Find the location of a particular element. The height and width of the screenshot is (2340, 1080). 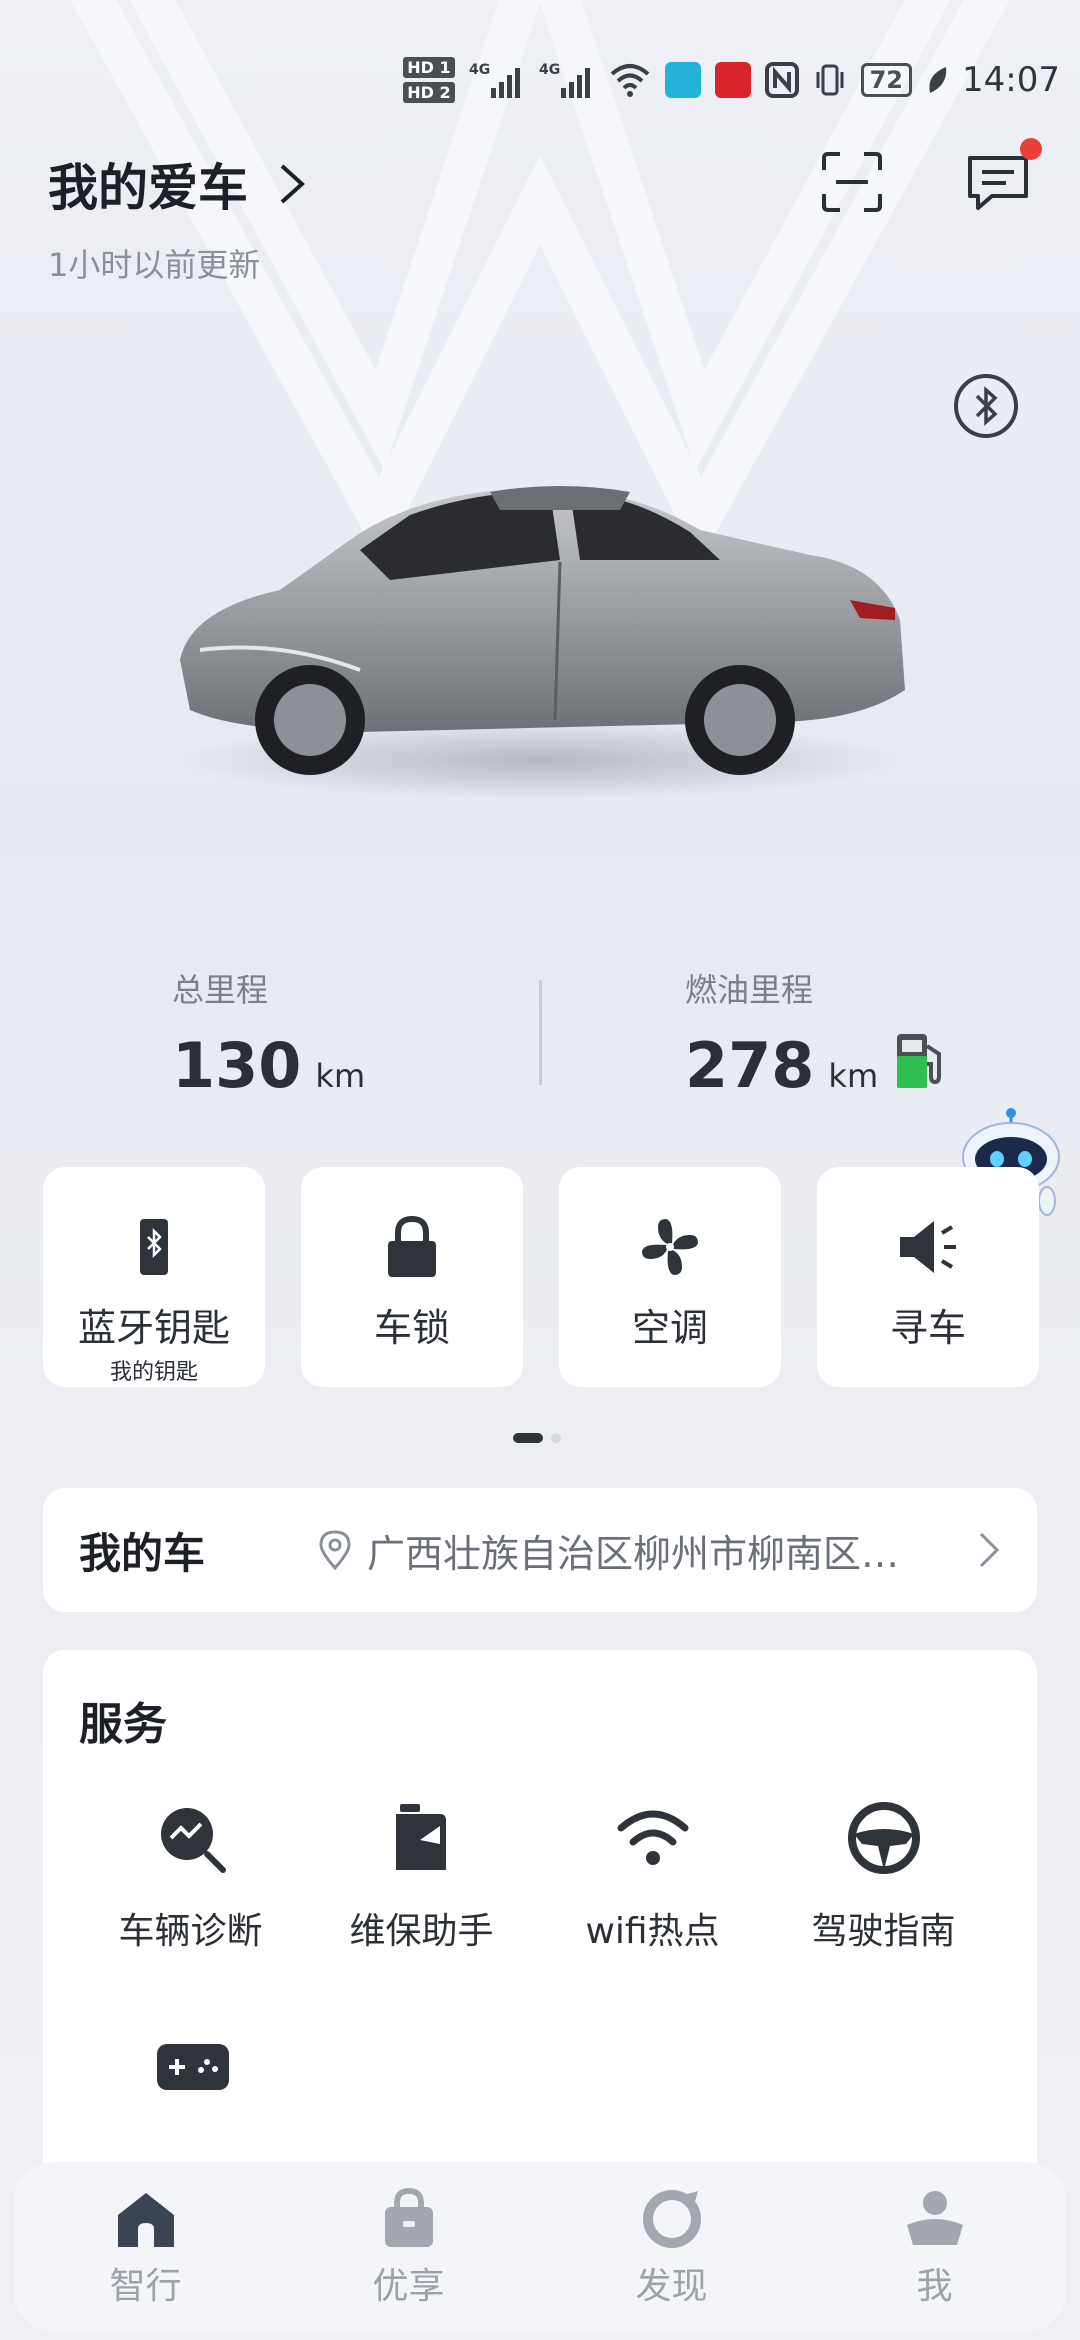

quick-controls: 蓝牙钥匙 我的钥匙 车锁 空调 寻车 is located at coordinates (541, 1277).